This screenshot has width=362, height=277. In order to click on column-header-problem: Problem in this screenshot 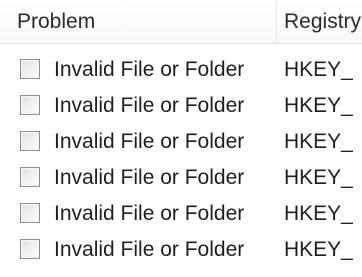, I will do `click(143, 21)`.